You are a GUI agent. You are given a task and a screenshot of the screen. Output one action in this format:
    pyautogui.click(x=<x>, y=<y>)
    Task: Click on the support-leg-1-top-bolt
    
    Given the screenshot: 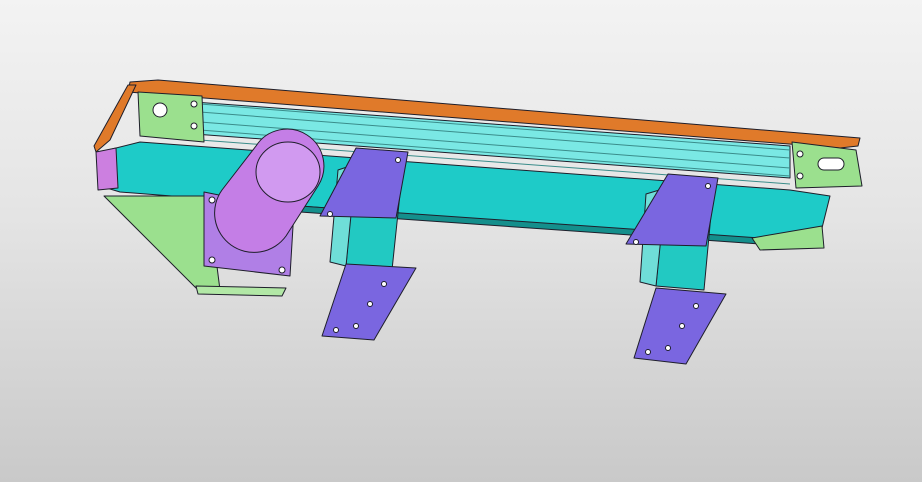 What is the action you would take?
    pyautogui.click(x=330, y=214)
    